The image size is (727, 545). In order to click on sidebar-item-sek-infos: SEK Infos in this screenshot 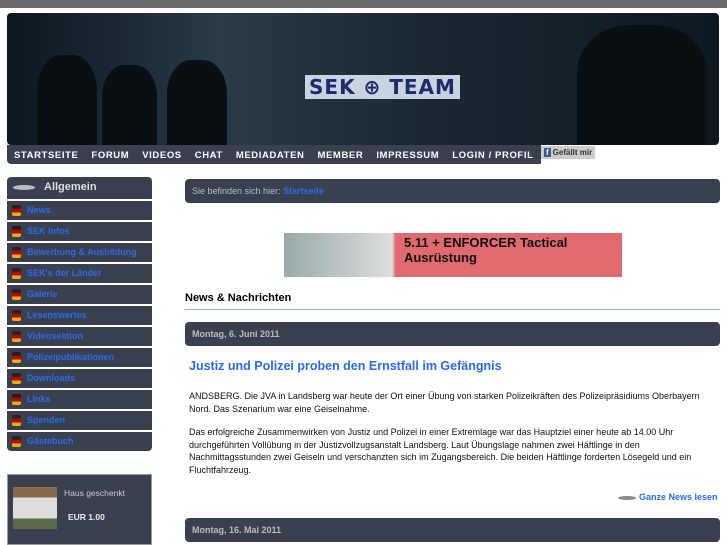, I will do `click(79, 231)`.